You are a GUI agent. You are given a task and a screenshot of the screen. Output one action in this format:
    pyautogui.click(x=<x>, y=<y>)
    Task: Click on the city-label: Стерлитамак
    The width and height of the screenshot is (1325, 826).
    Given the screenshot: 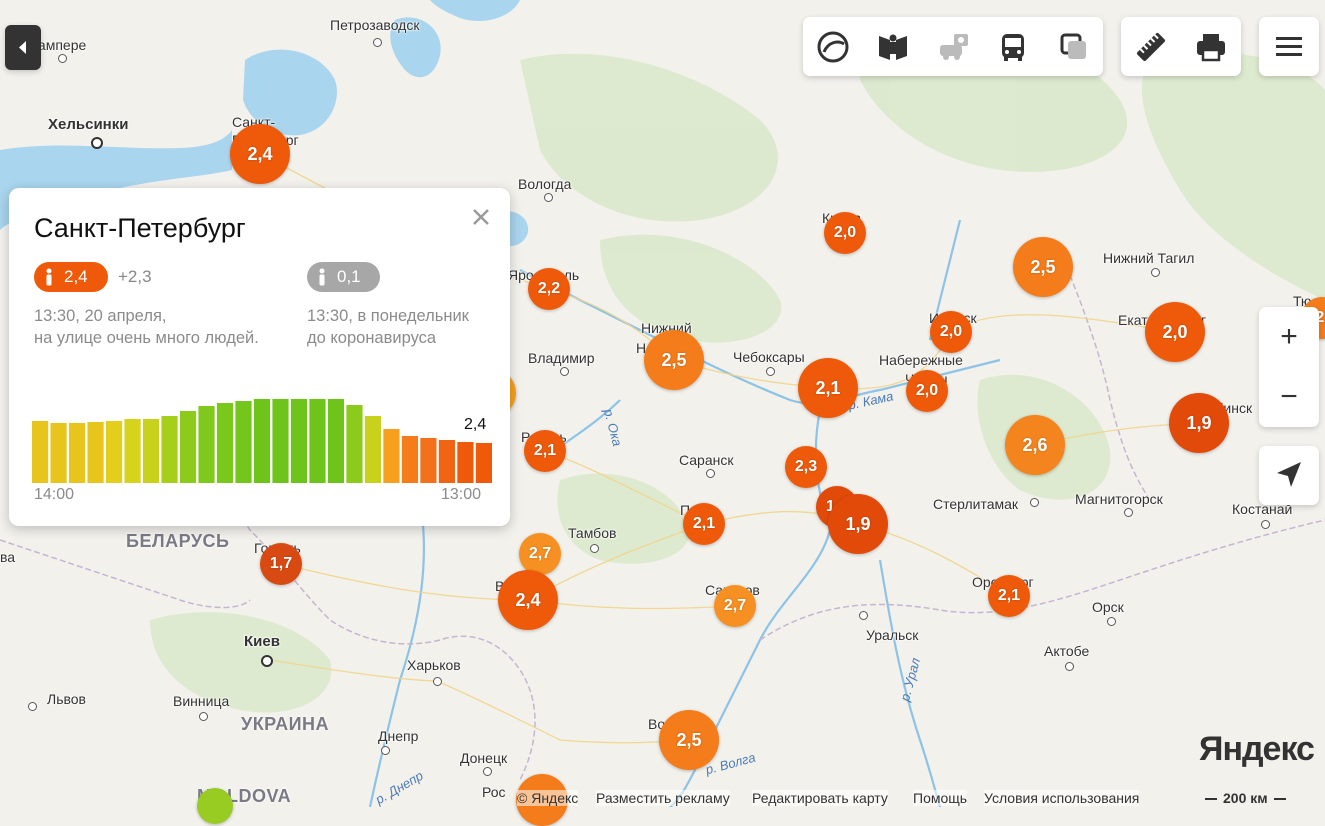 What is the action you would take?
    pyautogui.click(x=975, y=504)
    